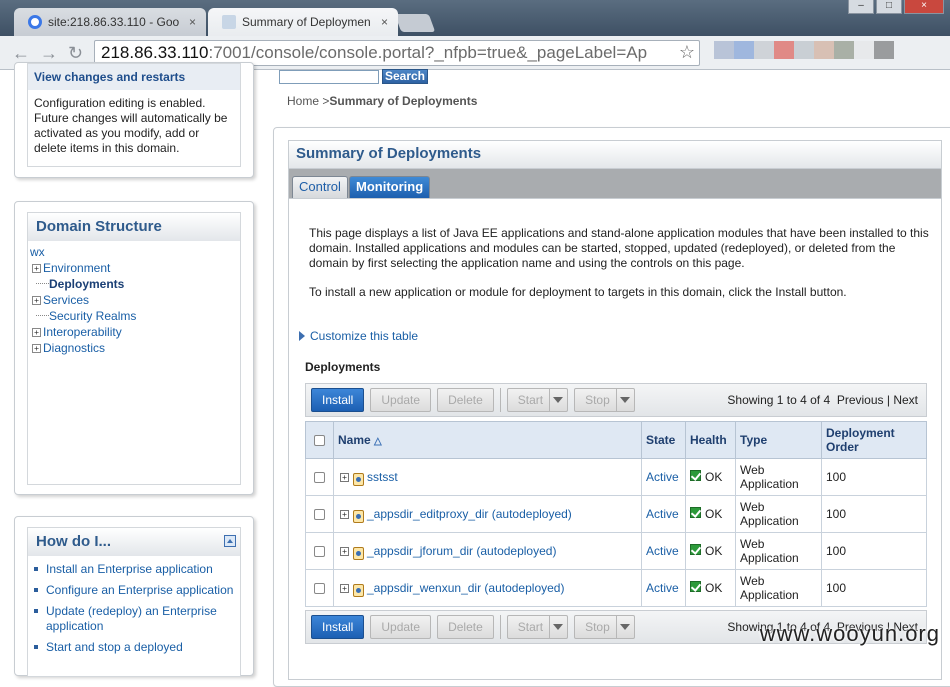 Image resolution: width=950 pixels, height=687 pixels. Describe the element at coordinates (687, 52) in the screenshot. I see `bookmark-star-icon: ☆` at that location.